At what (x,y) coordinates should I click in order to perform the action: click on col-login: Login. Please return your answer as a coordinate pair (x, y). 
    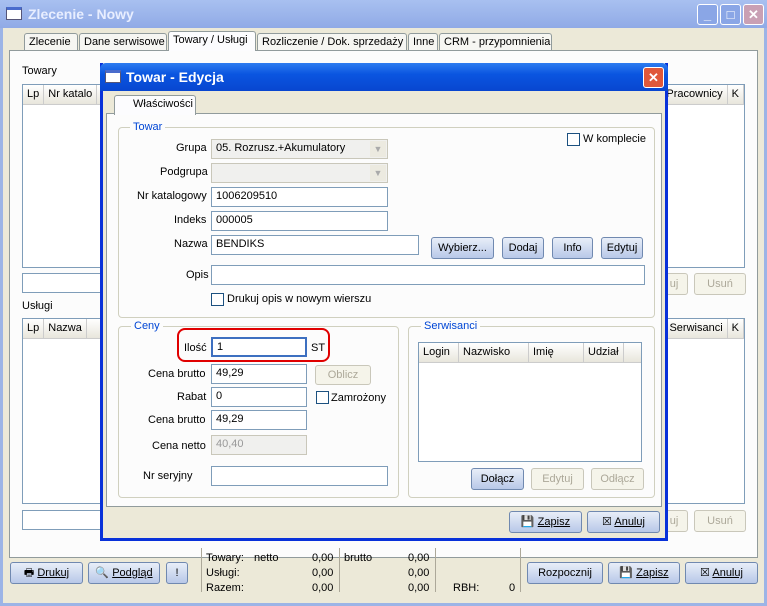
    Looking at the image, I should click on (439, 352).